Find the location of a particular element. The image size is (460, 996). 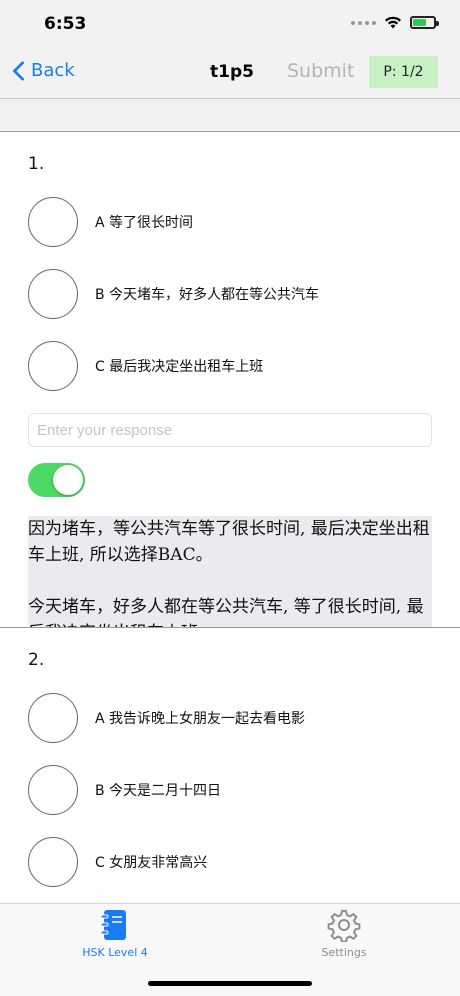

wifi-icon is located at coordinates (393, 22).